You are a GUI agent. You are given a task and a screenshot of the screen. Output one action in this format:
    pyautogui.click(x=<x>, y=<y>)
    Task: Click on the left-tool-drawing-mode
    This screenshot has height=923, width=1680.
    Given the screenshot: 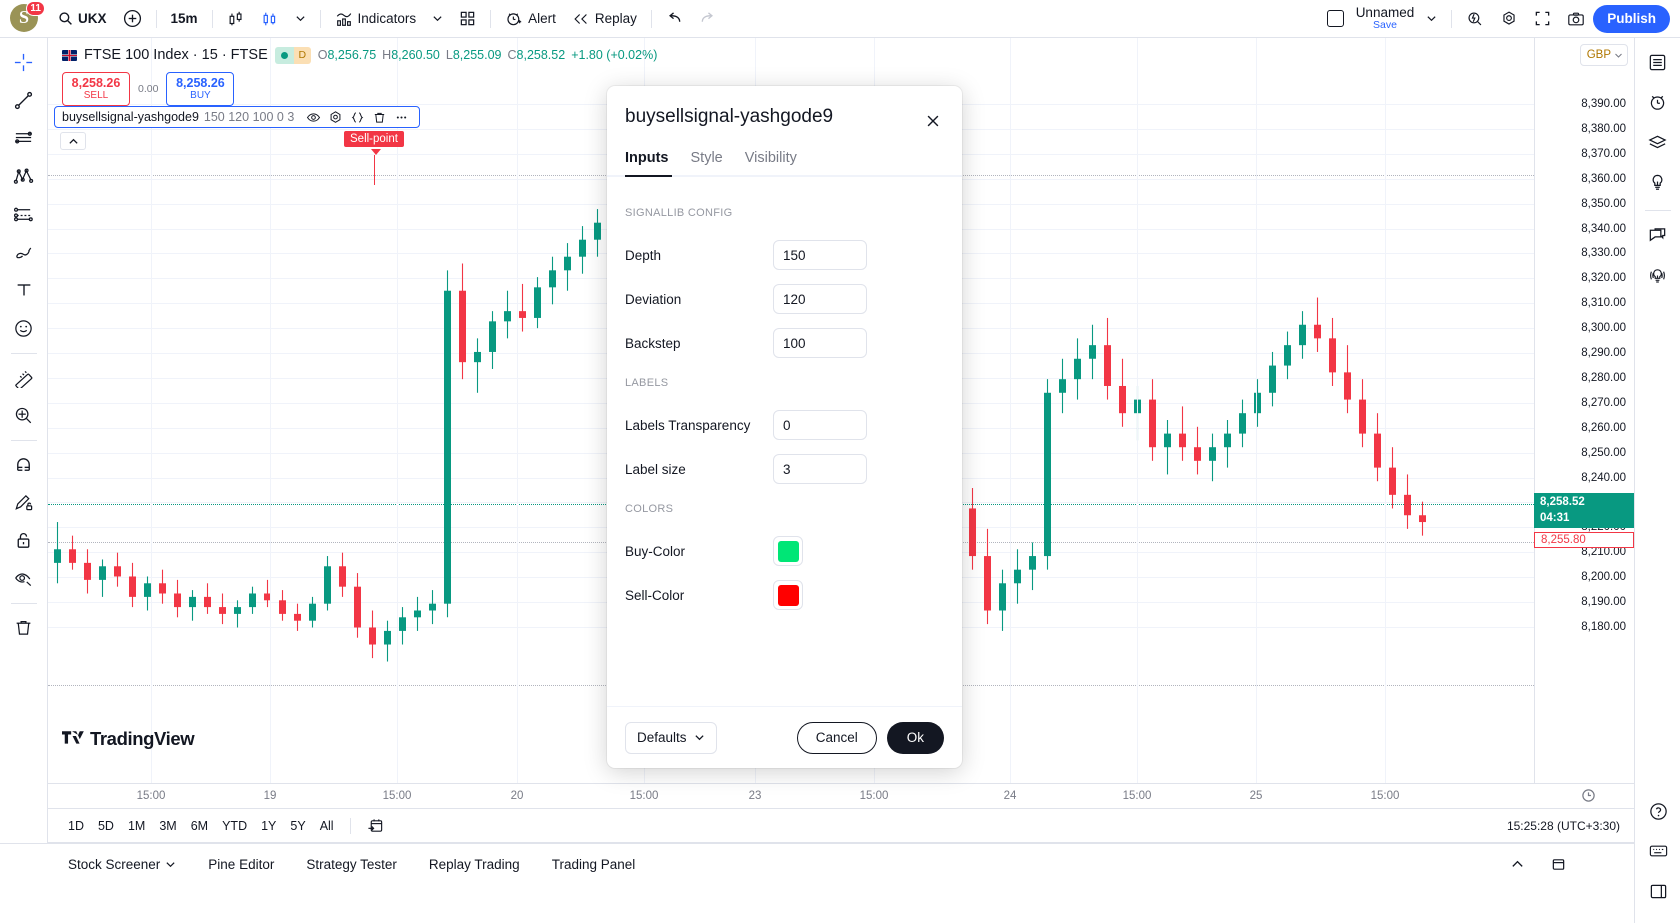 What is the action you would take?
    pyautogui.click(x=24, y=502)
    